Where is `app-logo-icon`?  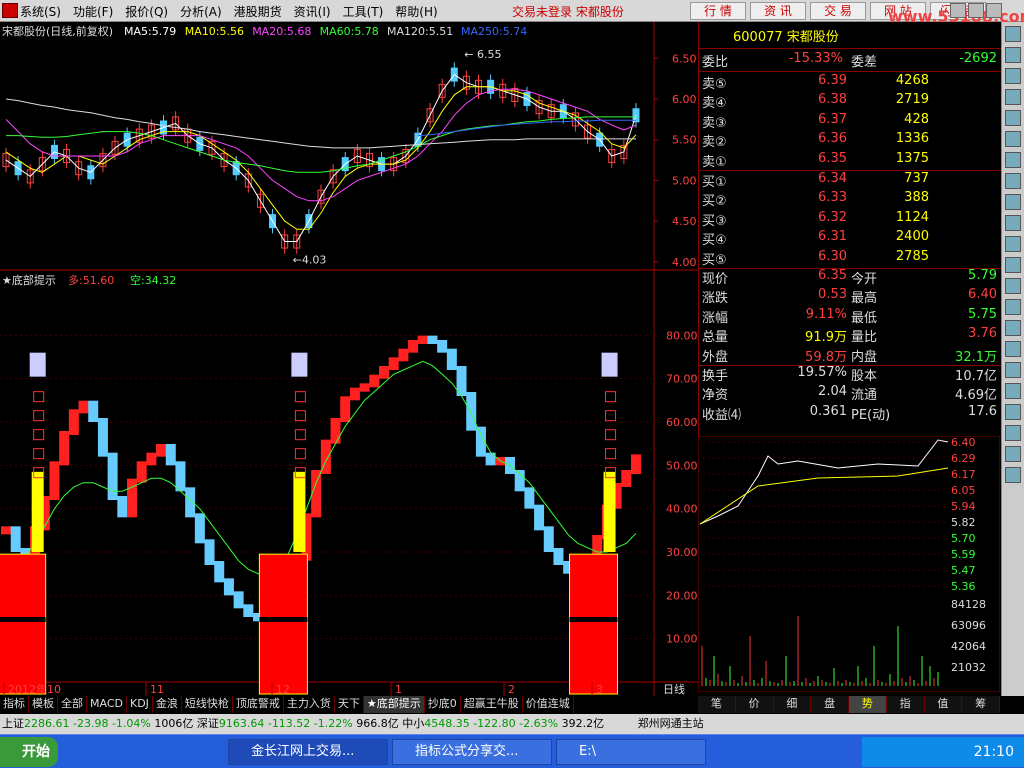 app-logo-icon is located at coordinates (10, 10).